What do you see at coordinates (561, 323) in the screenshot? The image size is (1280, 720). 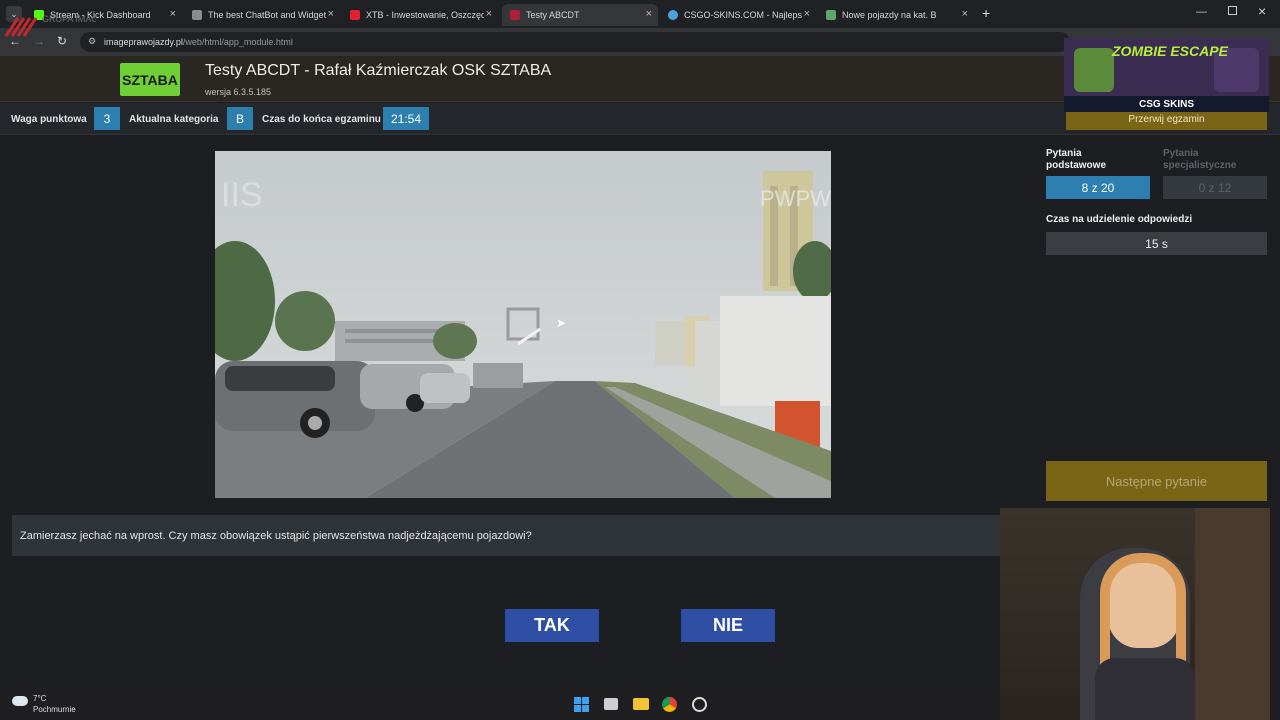 I see `mouse-cursor-icon: ➤` at bounding box center [561, 323].